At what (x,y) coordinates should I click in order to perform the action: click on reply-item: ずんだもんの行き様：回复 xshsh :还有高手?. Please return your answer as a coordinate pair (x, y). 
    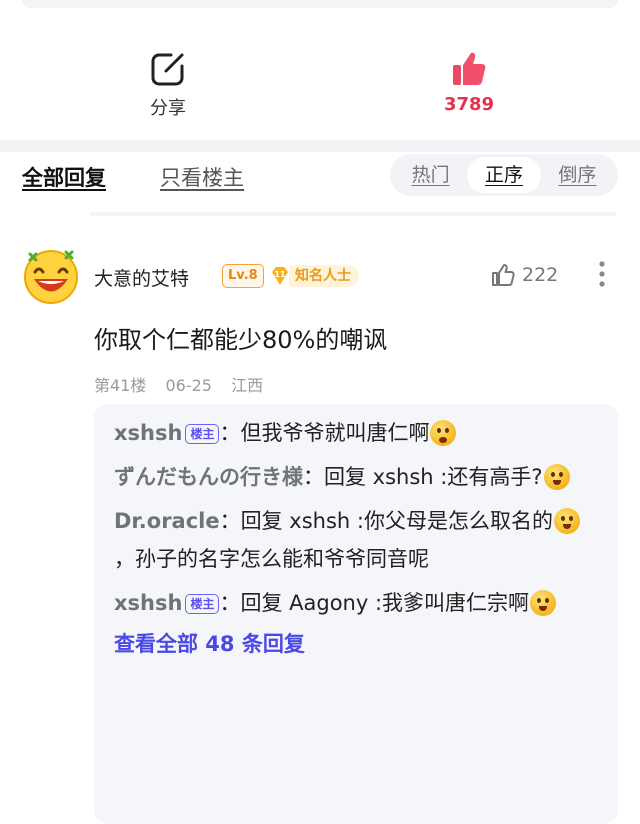
    Looking at the image, I should click on (357, 477).